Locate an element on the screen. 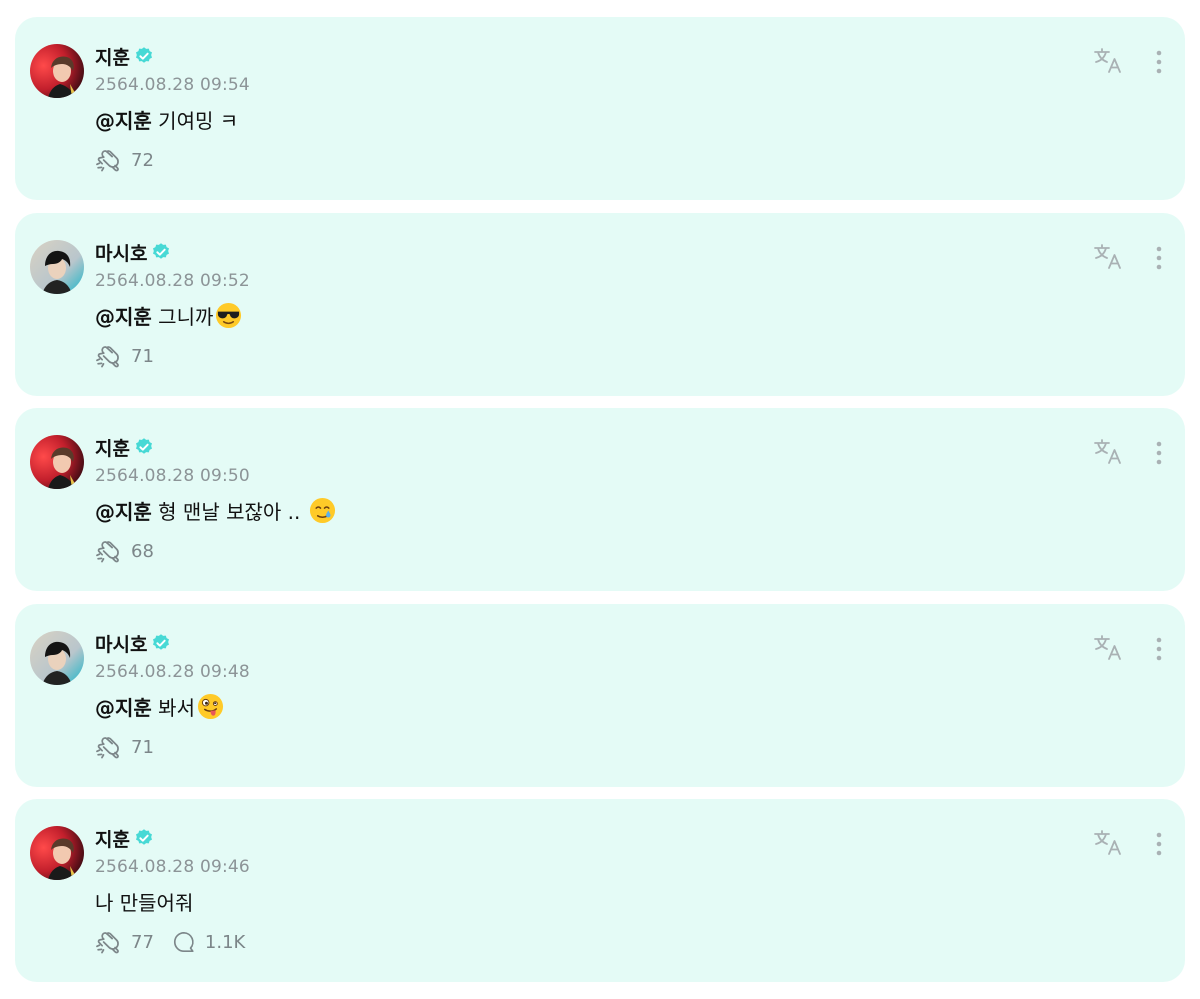 The height and width of the screenshot is (999, 1200). comment-text: @지훈 그니까 is located at coordinates (168, 315).